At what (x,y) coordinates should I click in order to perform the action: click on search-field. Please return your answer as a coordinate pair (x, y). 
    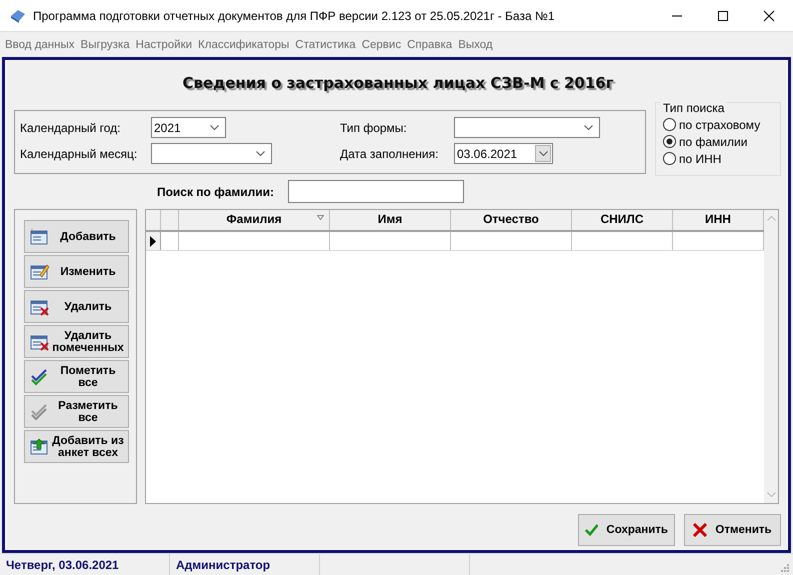
    Looking at the image, I should click on (376, 191).